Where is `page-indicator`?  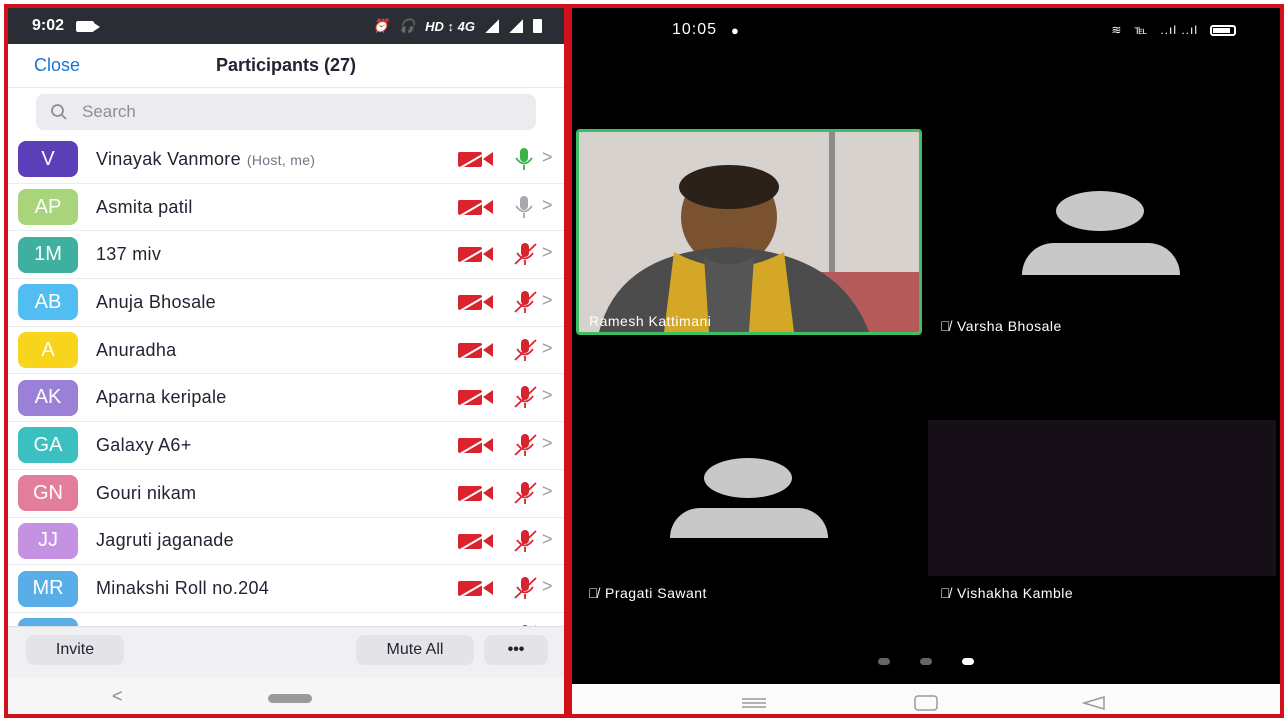 page-indicator is located at coordinates (926, 661).